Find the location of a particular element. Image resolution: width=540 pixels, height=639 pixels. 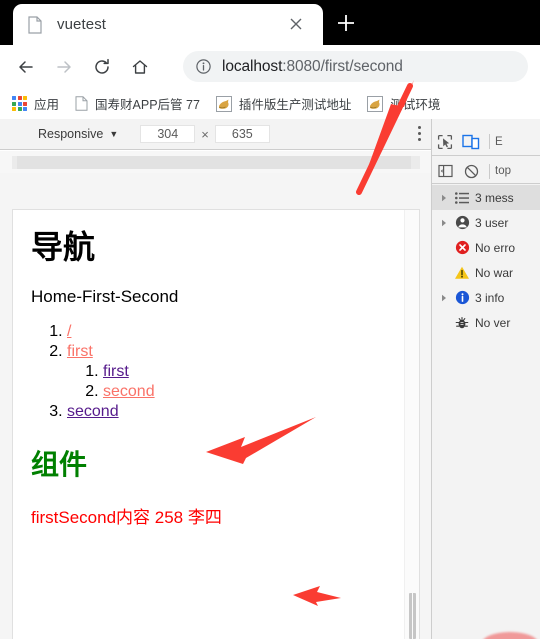

console-sidebar-item-info: 3 info is located at coordinates (486, 297).